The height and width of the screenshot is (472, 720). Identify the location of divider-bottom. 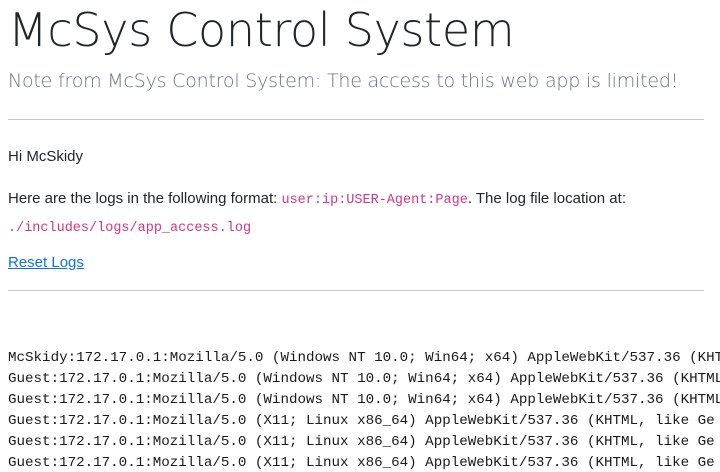
(356, 290).